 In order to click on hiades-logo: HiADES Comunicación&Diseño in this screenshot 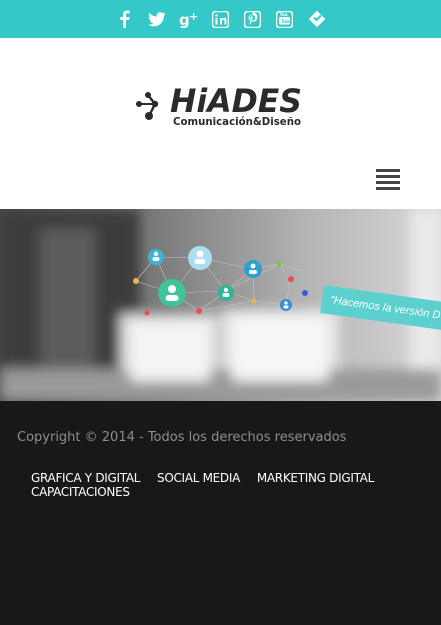, I will do `click(221, 105)`.